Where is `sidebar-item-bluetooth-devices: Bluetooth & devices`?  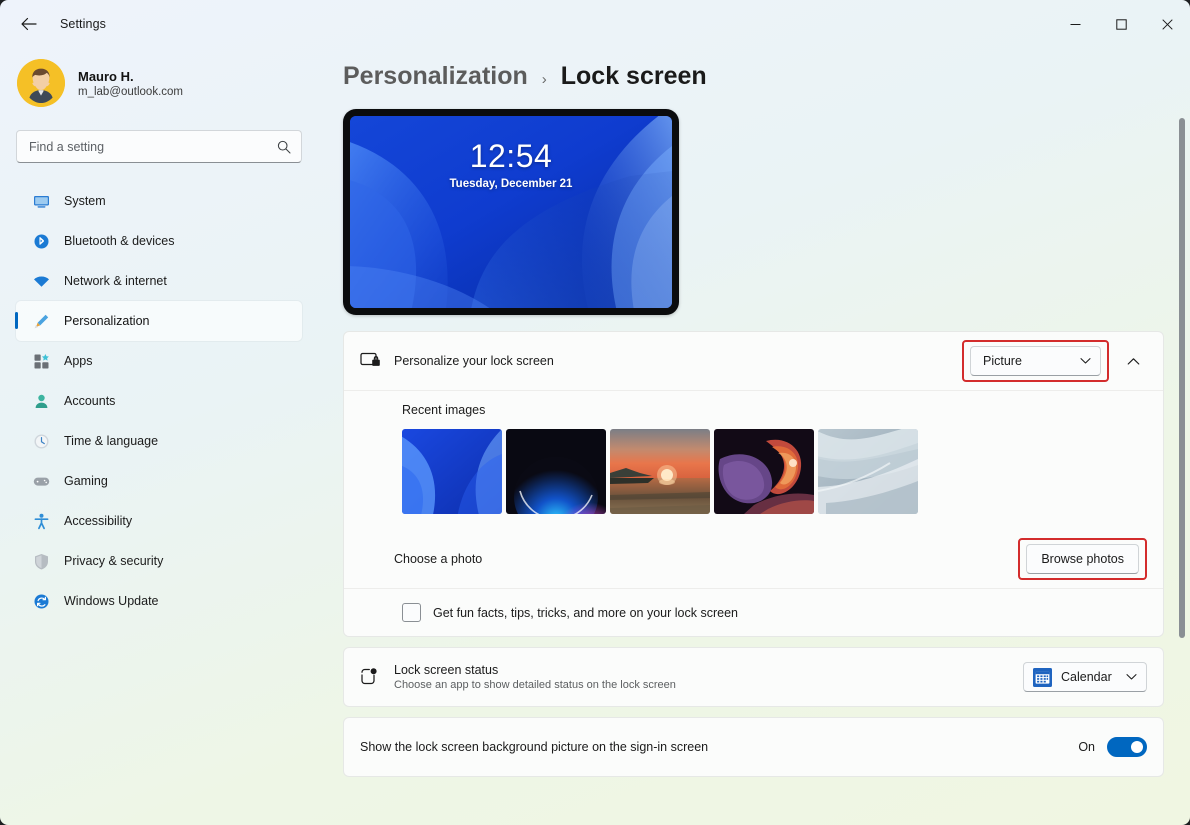 sidebar-item-bluetooth-devices: Bluetooth & devices is located at coordinates (159, 241).